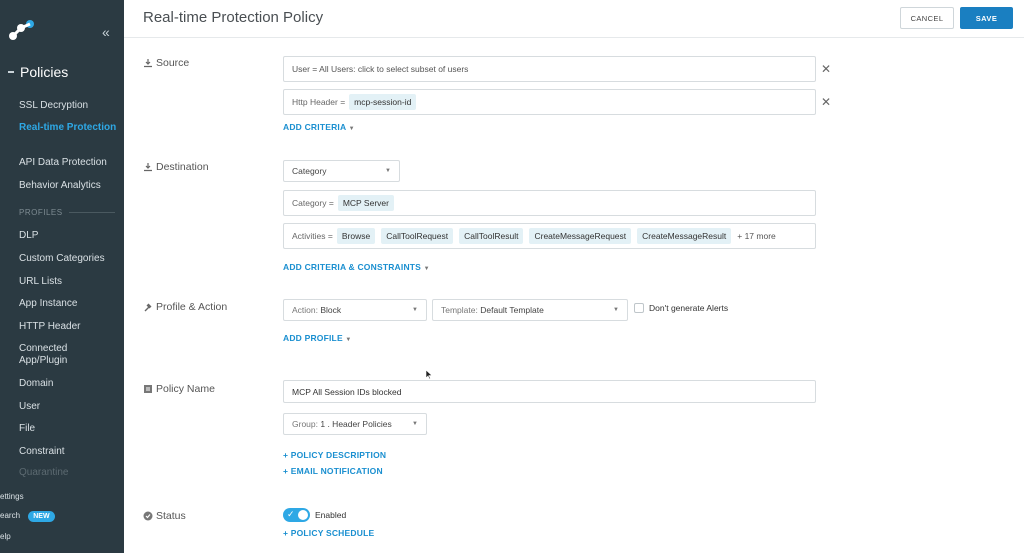 The width and height of the screenshot is (1024, 553). What do you see at coordinates (69, 473) in the screenshot?
I see `sidebar-item-quarantine: Quarantine` at bounding box center [69, 473].